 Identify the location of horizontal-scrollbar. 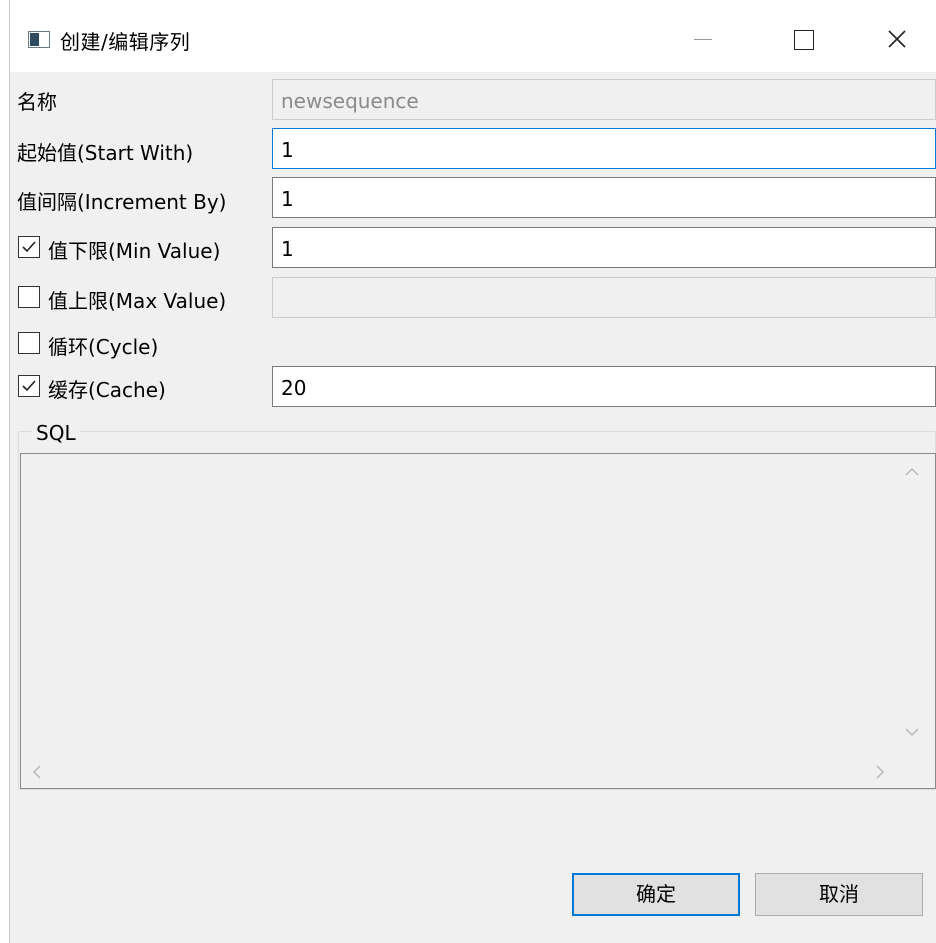
(458, 770).